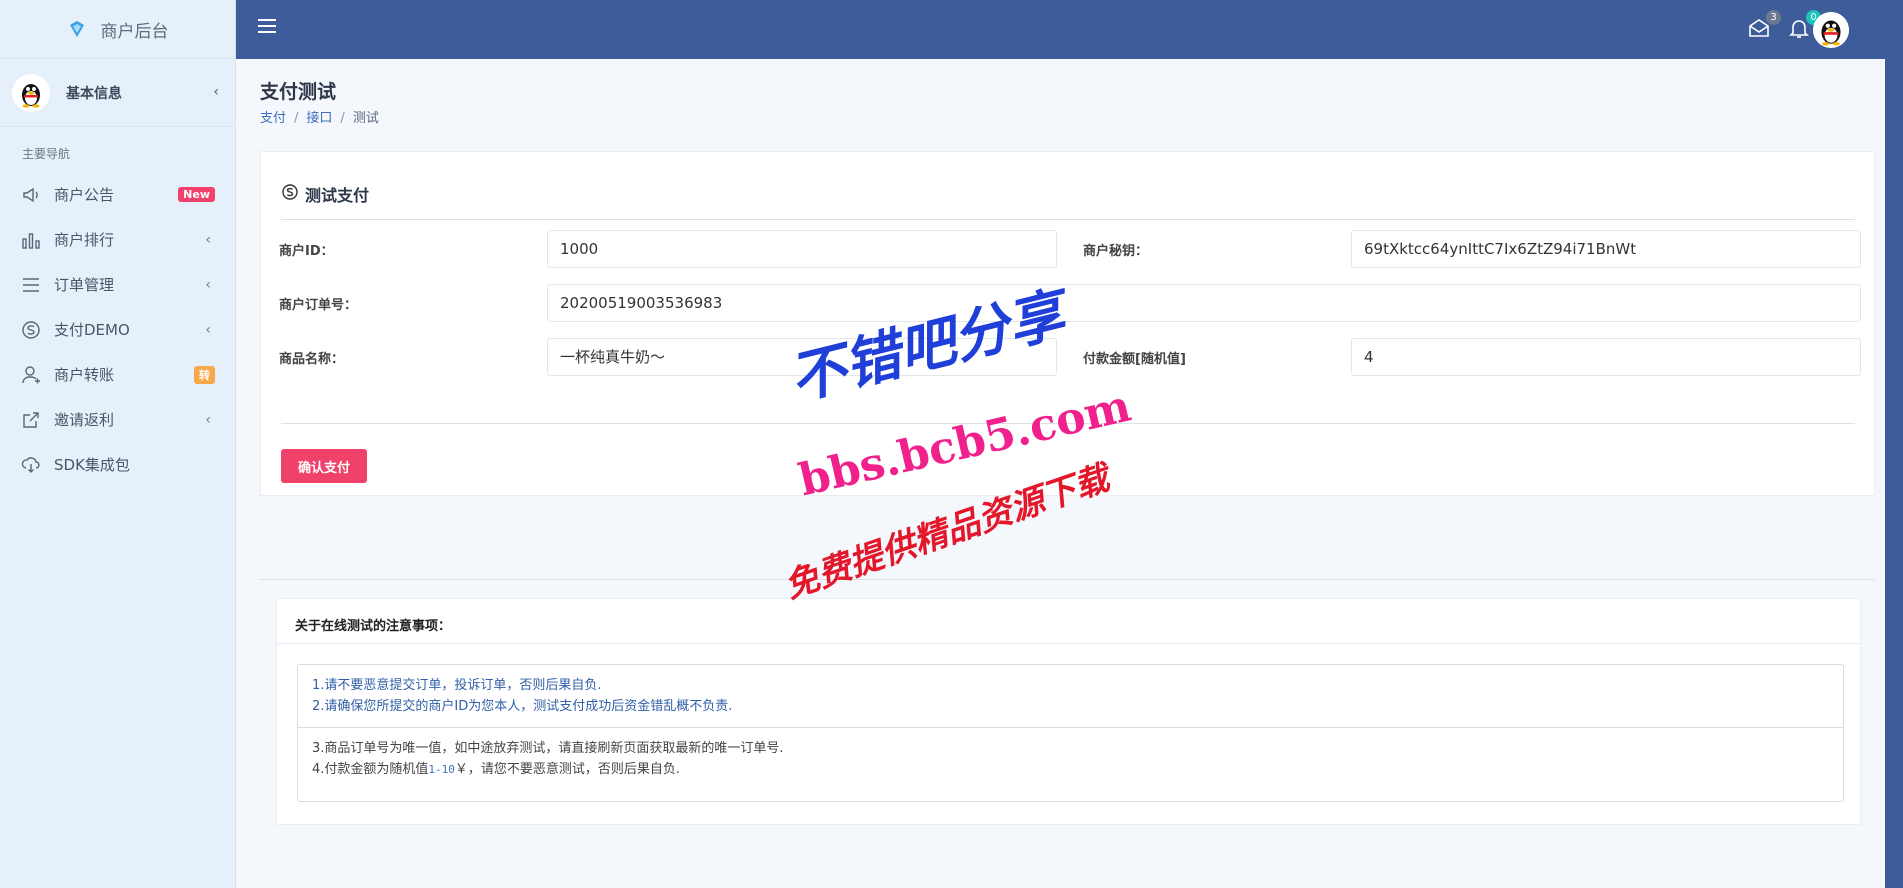  Describe the element at coordinates (370, 769) in the screenshot. I see `notice-text: 4.付款金额为随机值` at that location.